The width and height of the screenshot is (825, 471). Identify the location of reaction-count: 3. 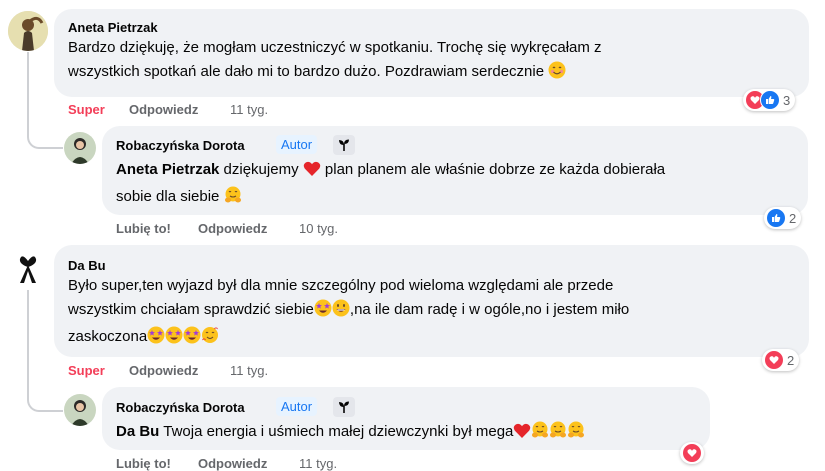
(787, 100).